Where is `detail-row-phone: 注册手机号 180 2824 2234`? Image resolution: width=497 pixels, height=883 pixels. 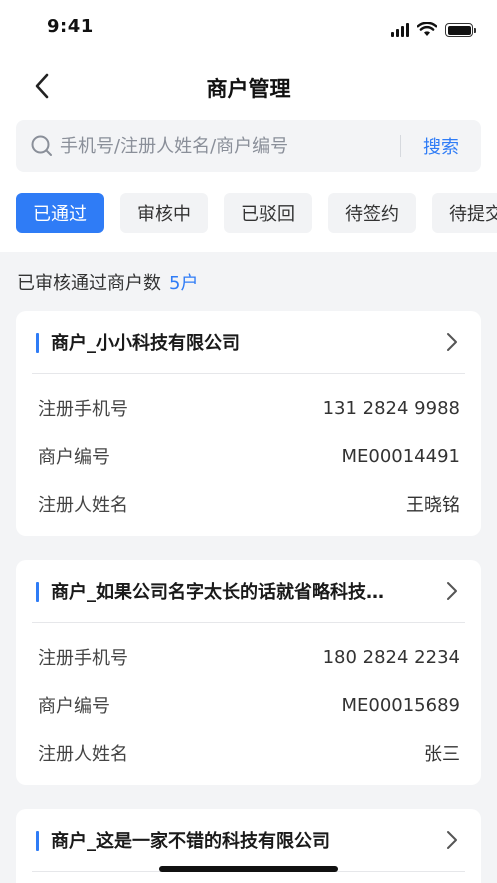
detail-row-phone: 注册手机号 180 2824 2234 is located at coordinates (248, 657).